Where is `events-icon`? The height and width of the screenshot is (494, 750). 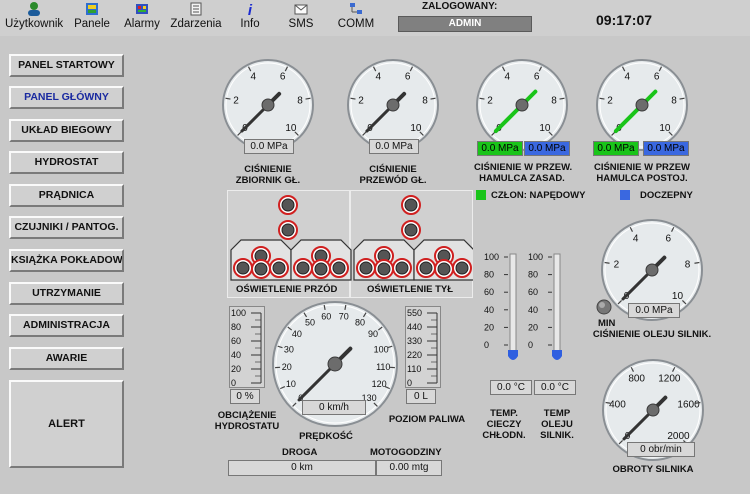 events-icon is located at coordinates (196, 9).